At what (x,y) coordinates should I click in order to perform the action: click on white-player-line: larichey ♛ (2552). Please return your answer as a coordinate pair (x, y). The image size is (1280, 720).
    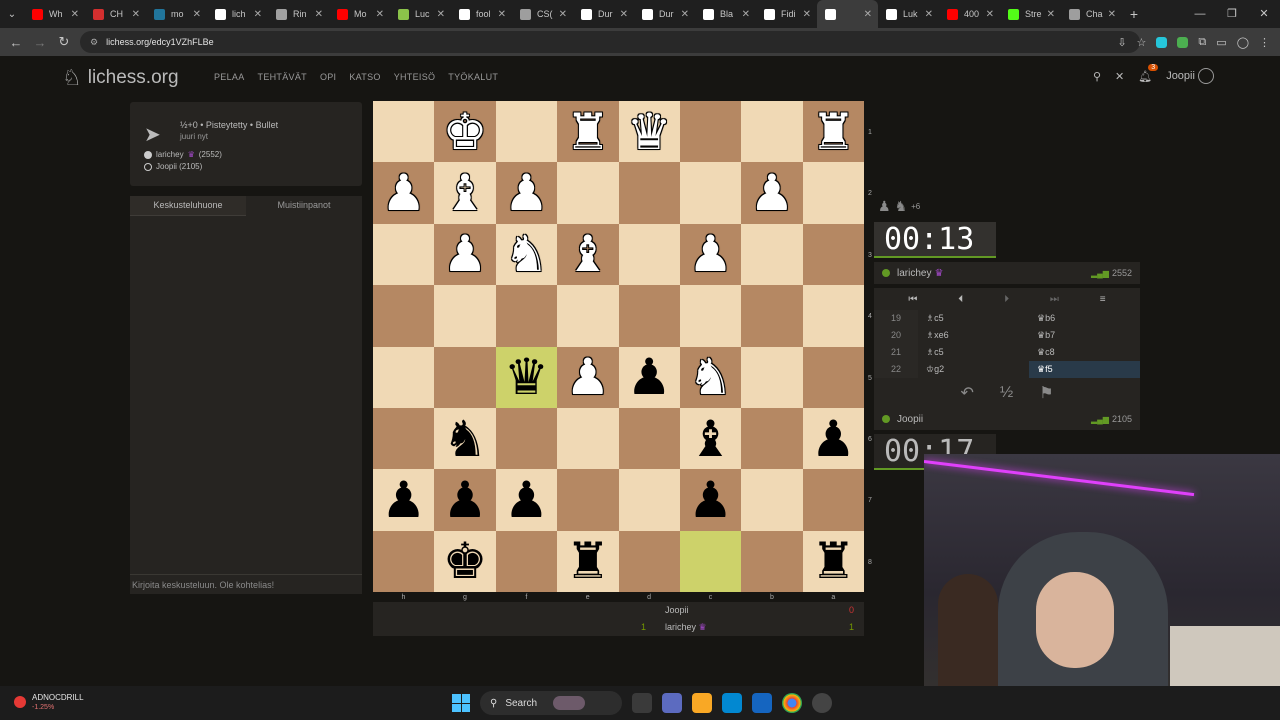
    Looking at the image, I should click on (183, 154).